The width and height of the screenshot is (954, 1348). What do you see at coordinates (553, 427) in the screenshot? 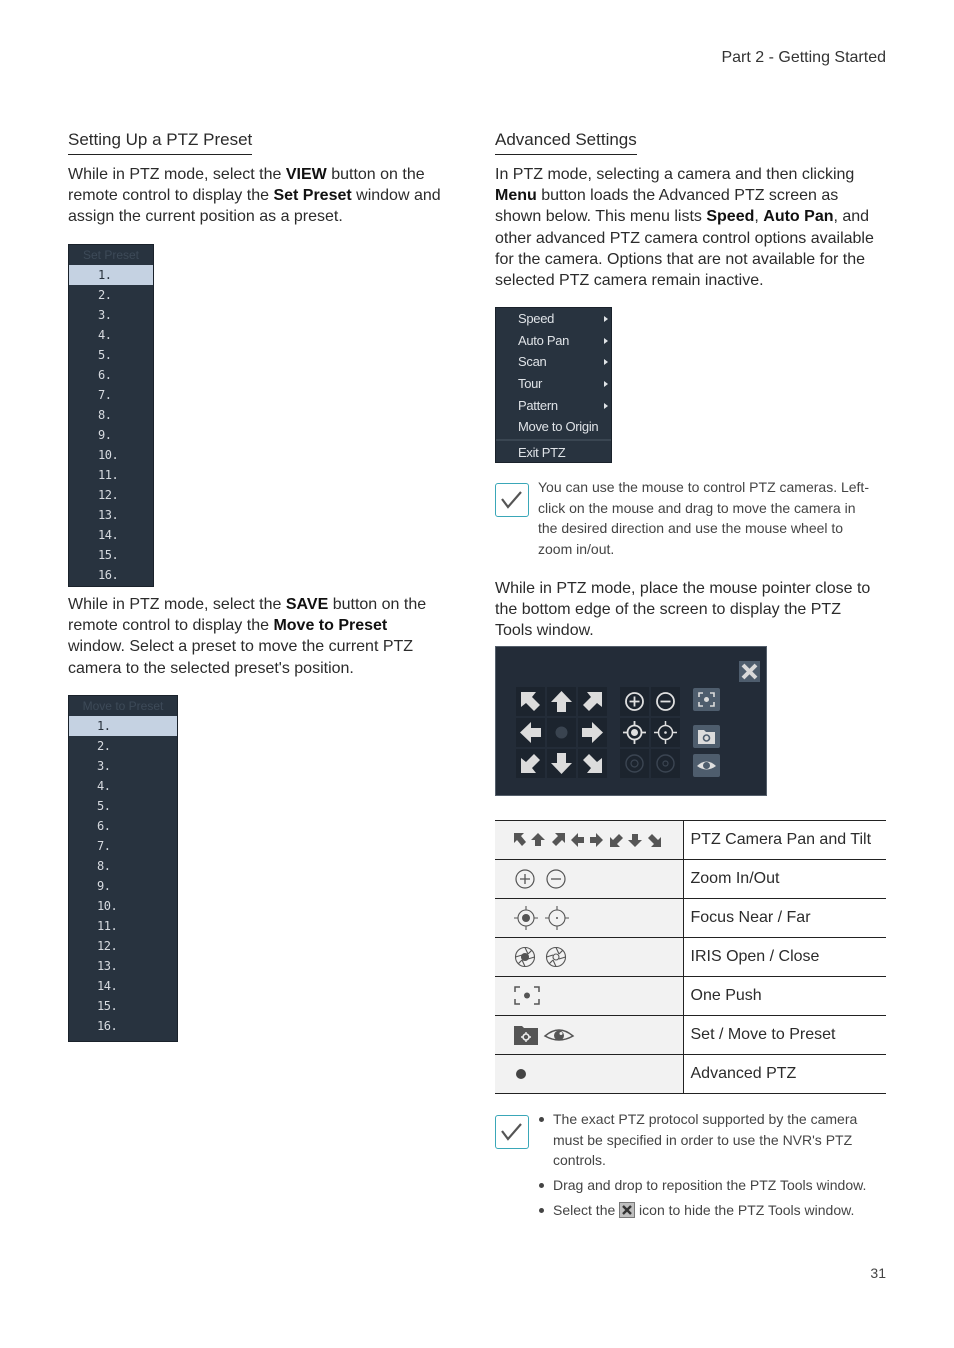
I see `menu-item-move-to-origin: Move to Origin` at bounding box center [553, 427].